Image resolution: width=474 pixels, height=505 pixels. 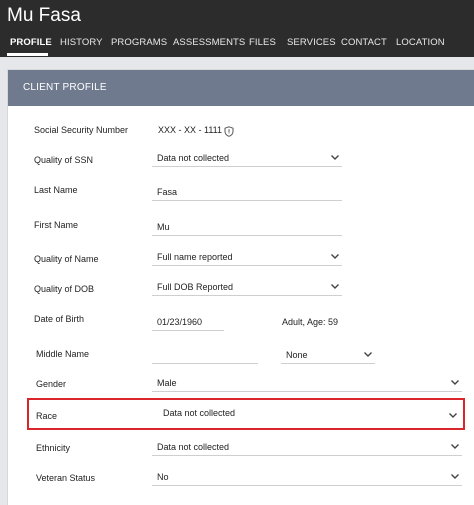 I want to click on veteran-status-label: Veteran Status, so click(x=66, y=478).